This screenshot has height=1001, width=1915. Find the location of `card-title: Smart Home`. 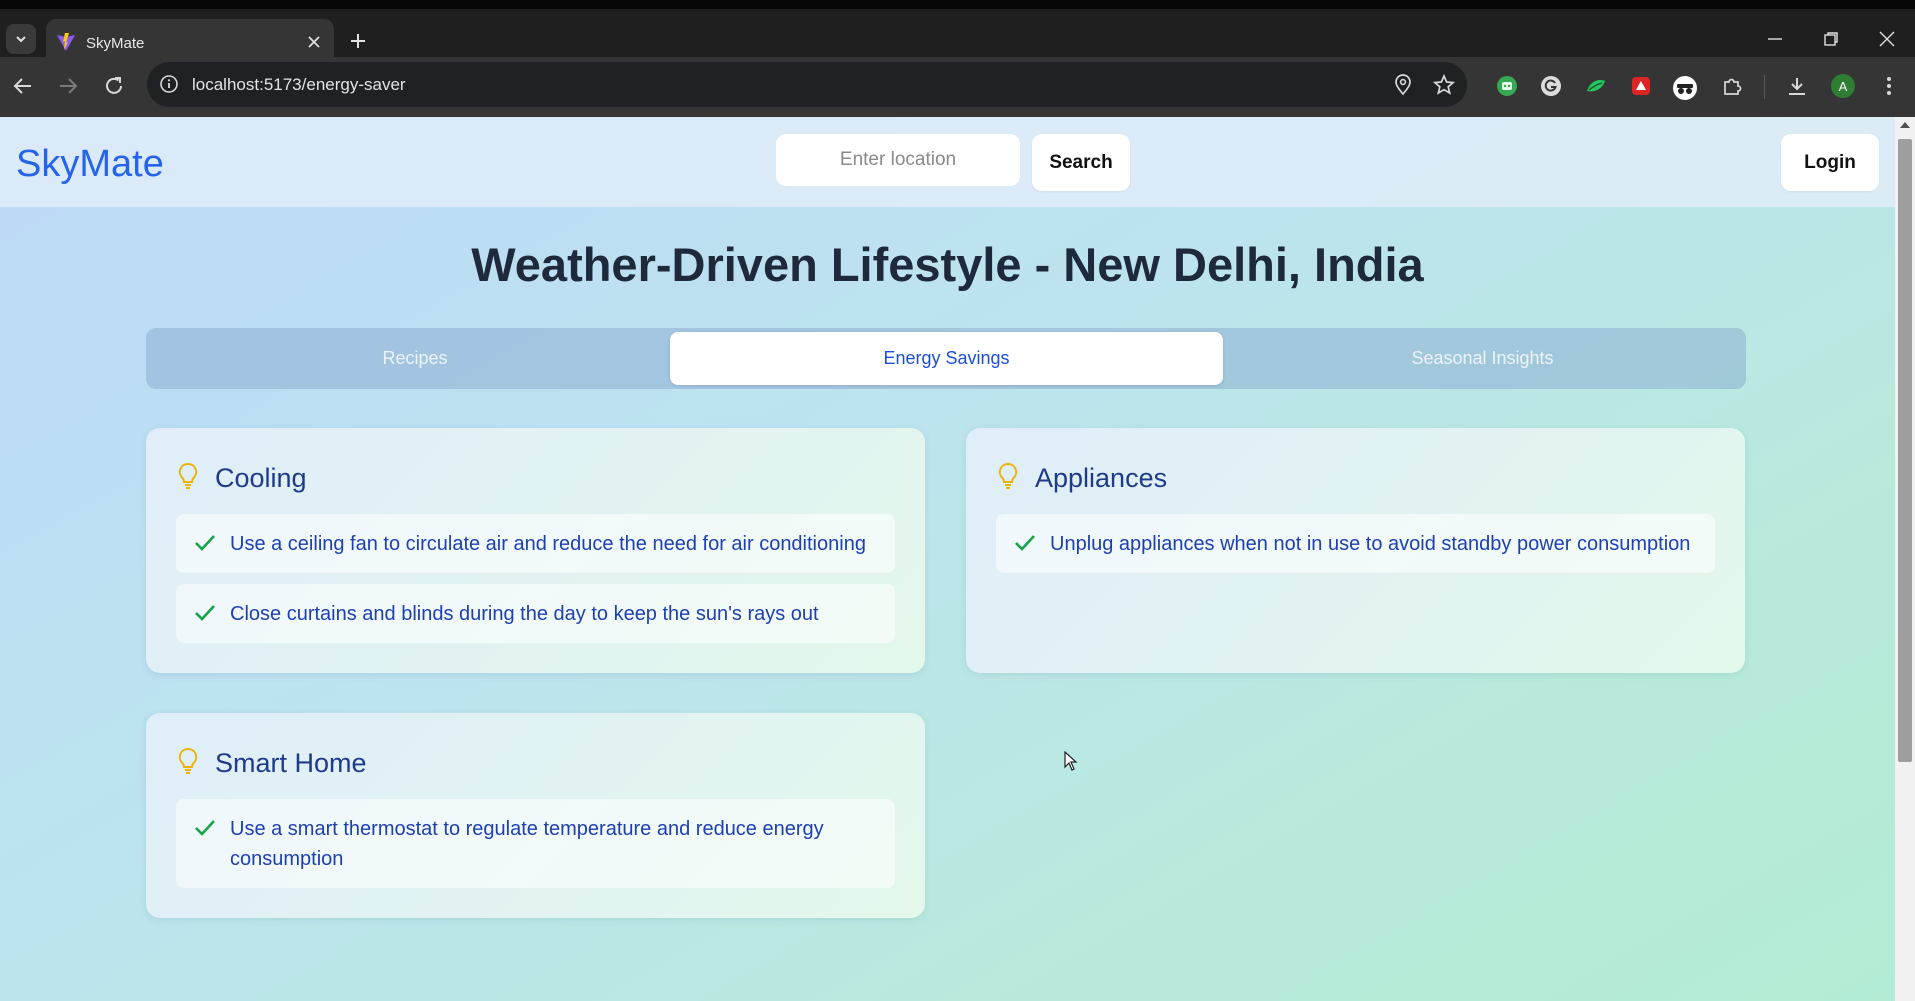

card-title: Smart Home is located at coordinates (291, 763).